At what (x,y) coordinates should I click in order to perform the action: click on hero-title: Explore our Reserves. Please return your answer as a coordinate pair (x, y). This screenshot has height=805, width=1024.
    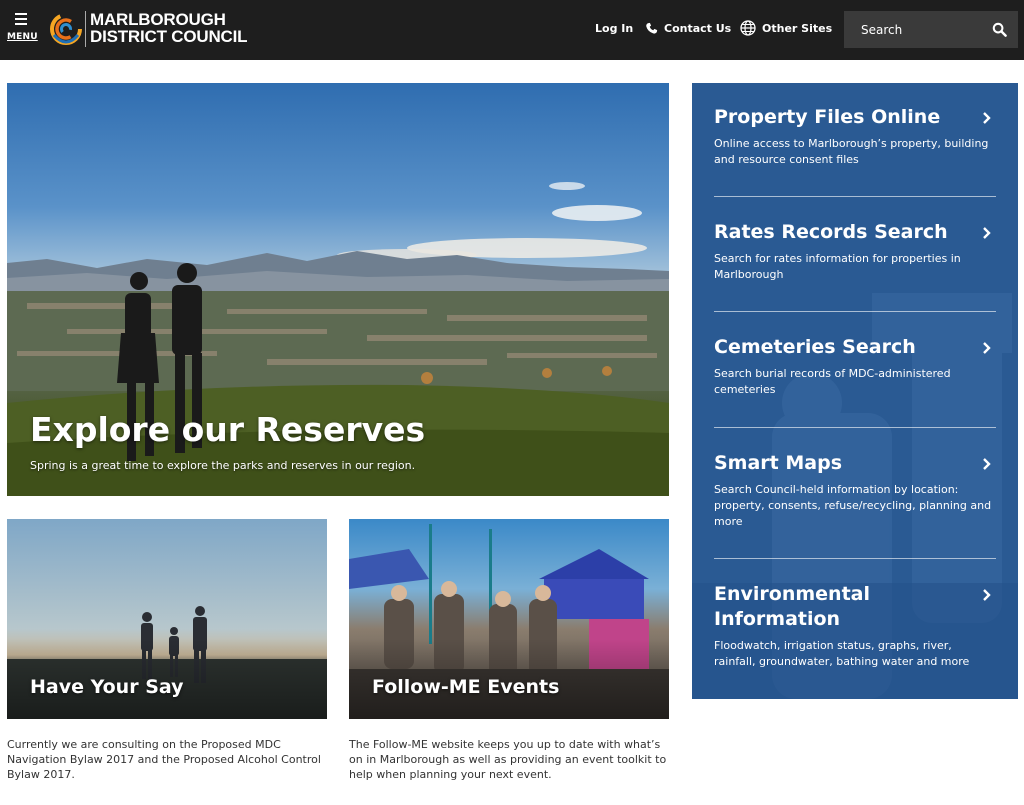
    Looking at the image, I should click on (228, 429).